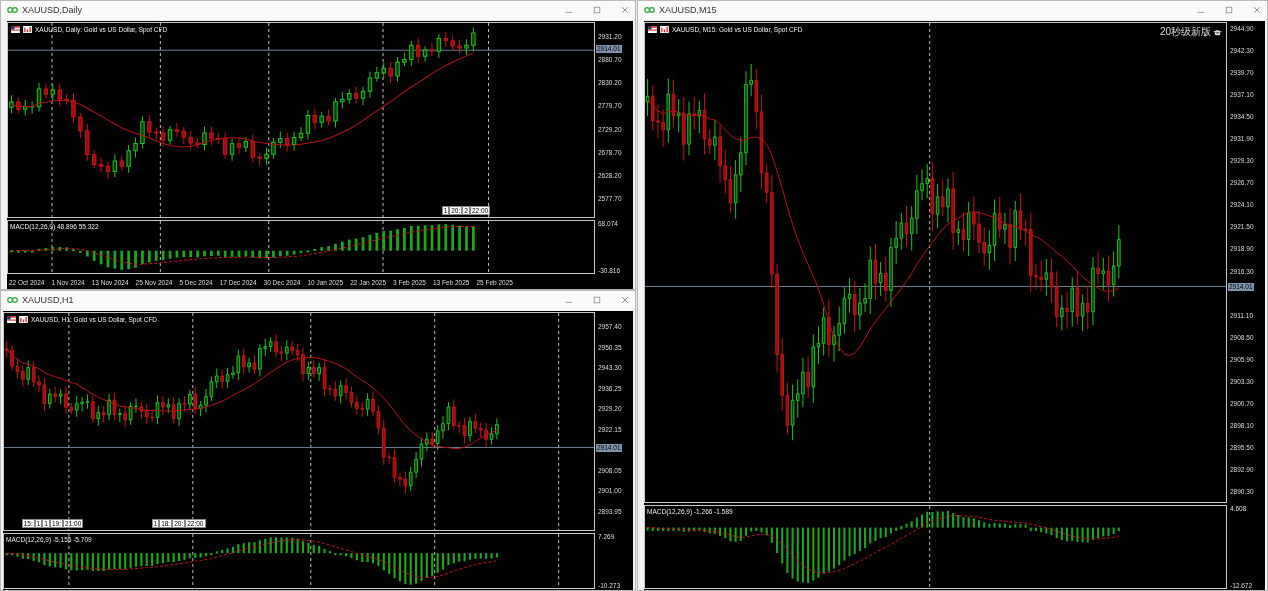  What do you see at coordinates (48, 300) in the screenshot?
I see `window-title: XAUUSD,H1` at bounding box center [48, 300].